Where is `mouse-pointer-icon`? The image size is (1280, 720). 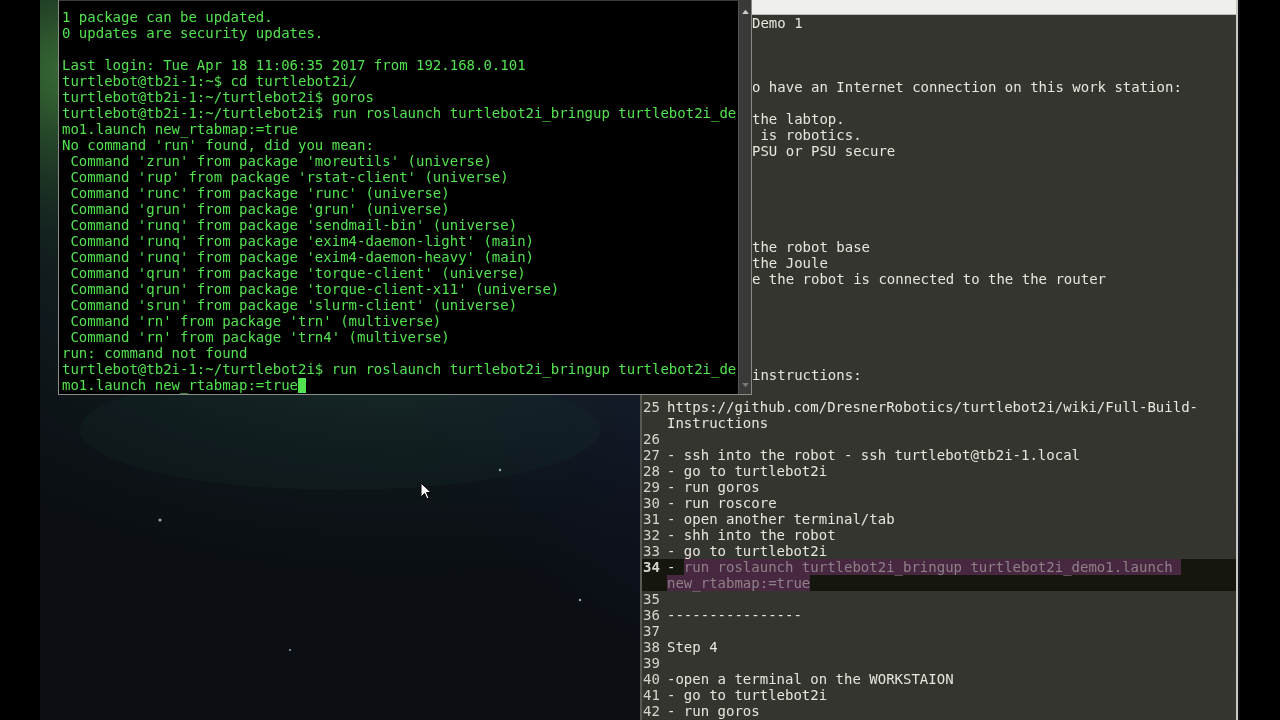
mouse-pointer-icon is located at coordinates (426, 491).